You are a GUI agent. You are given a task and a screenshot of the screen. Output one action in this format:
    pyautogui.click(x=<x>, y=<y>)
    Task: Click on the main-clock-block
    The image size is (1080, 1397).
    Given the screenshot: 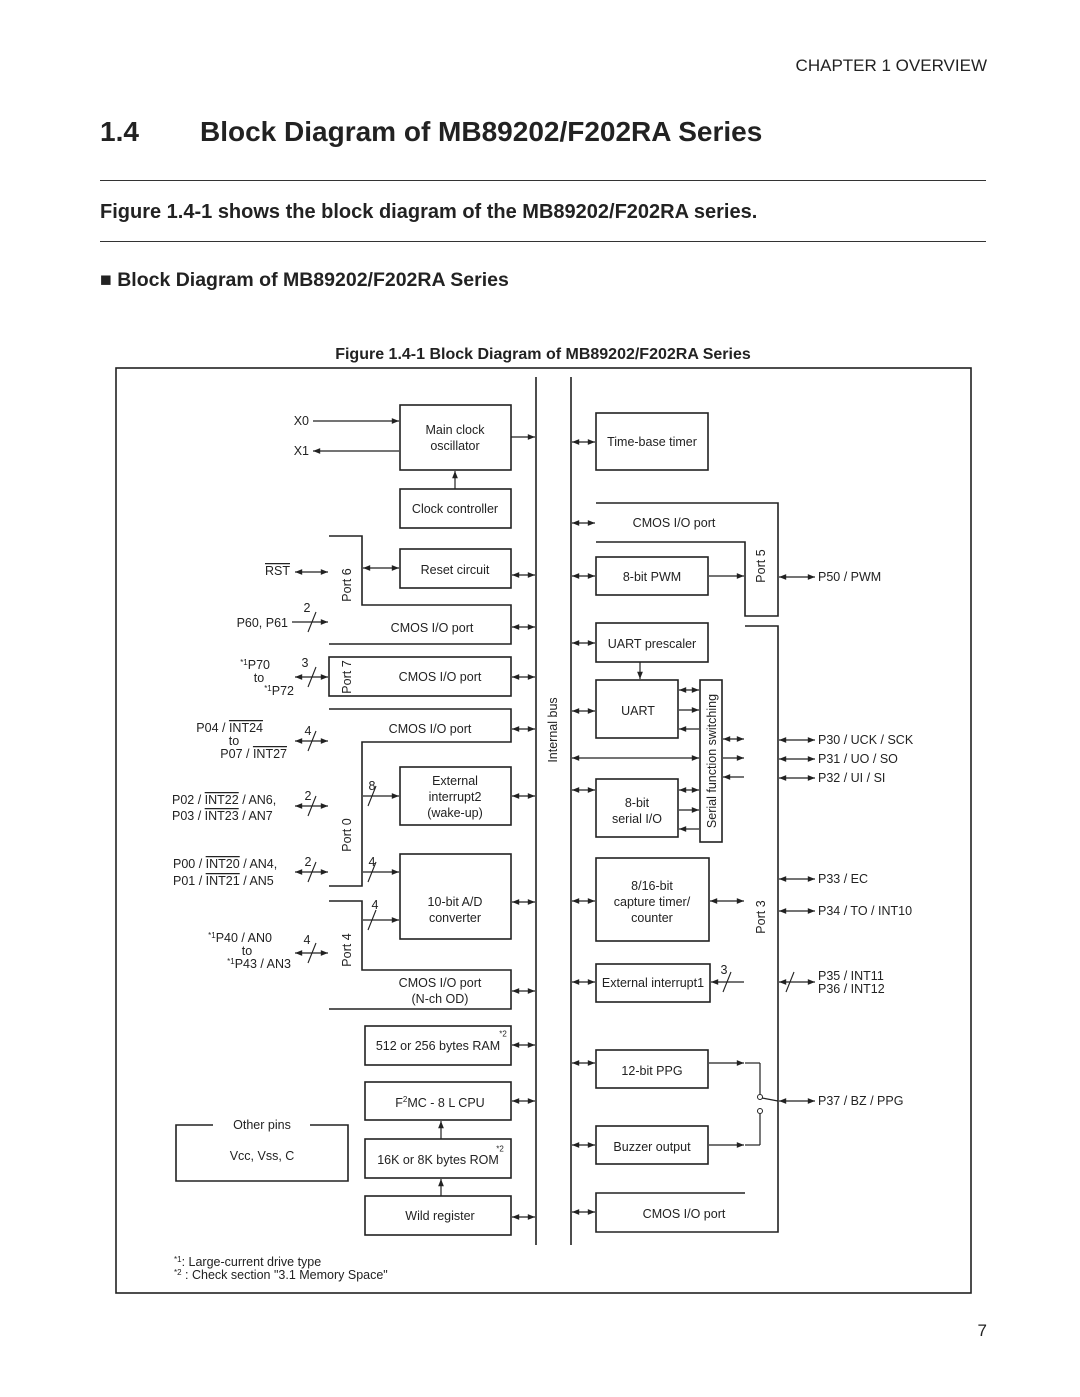 What is the action you would take?
    pyautogui.click(x=455, y=437)
    